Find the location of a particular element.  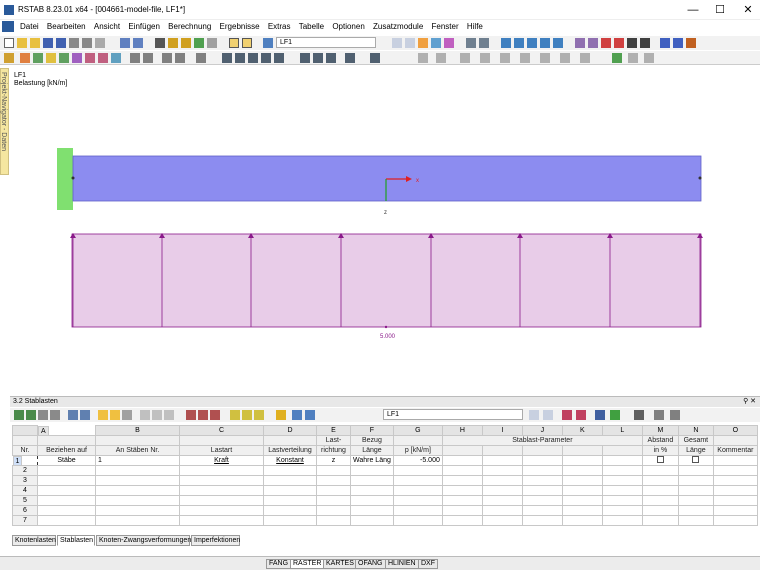

connect-icon is located at coordinates (201, 58).